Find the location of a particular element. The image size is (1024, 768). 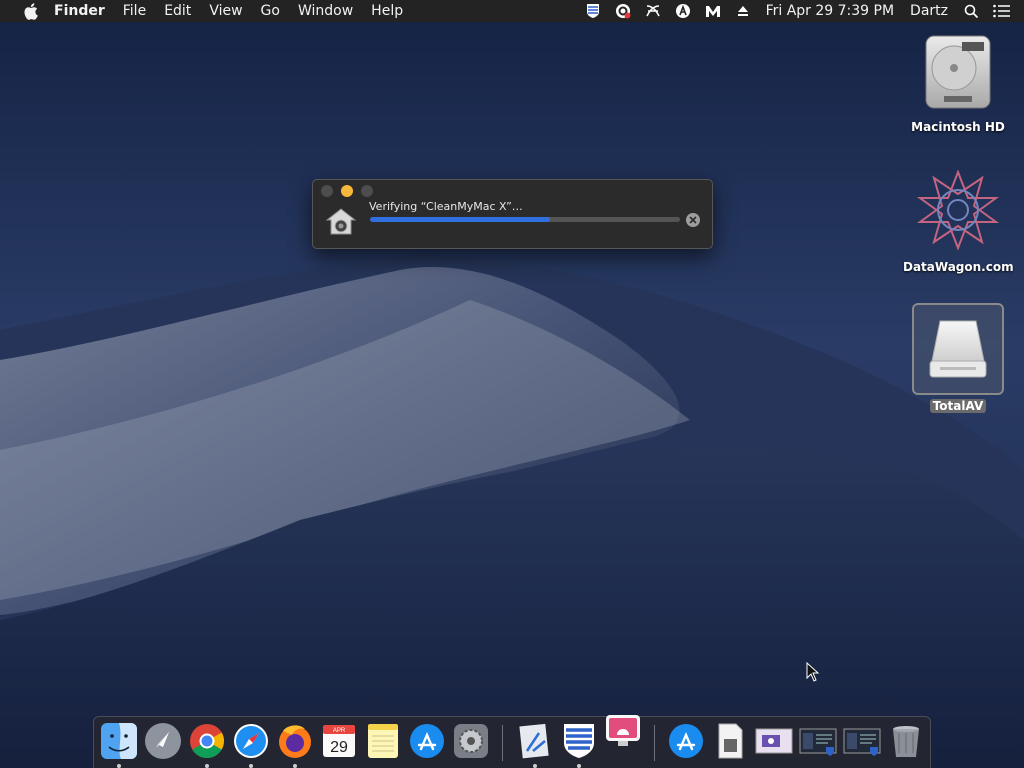

dock-totalav is located at coordinates (579, 744).